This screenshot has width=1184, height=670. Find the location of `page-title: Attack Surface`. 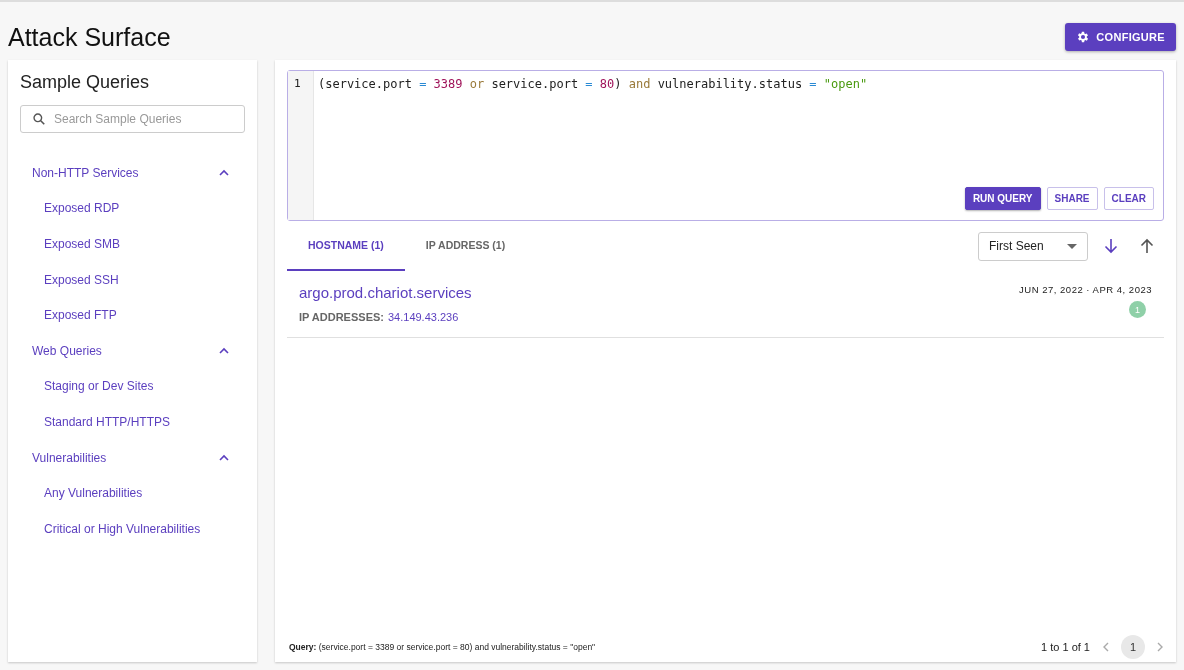

page-title: Attack Surface is located at coordinates (89, 37).